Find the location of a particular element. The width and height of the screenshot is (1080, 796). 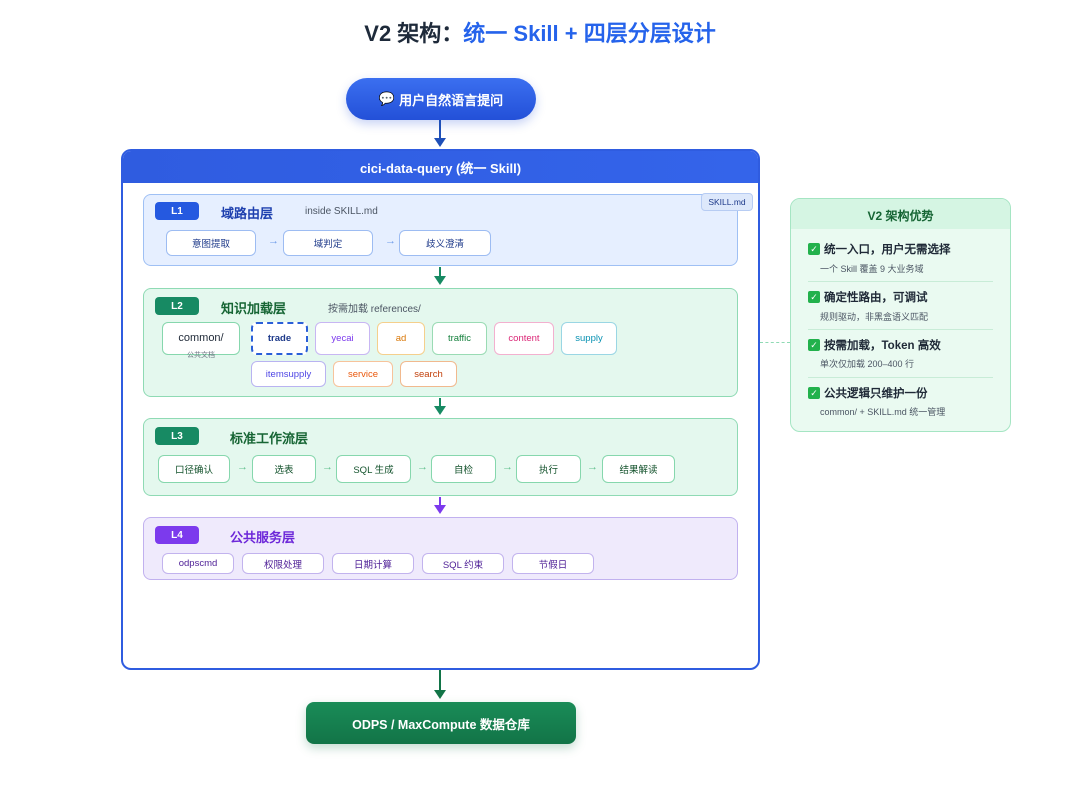

workflow-node: 自检 is located at coordinates (463, 469).